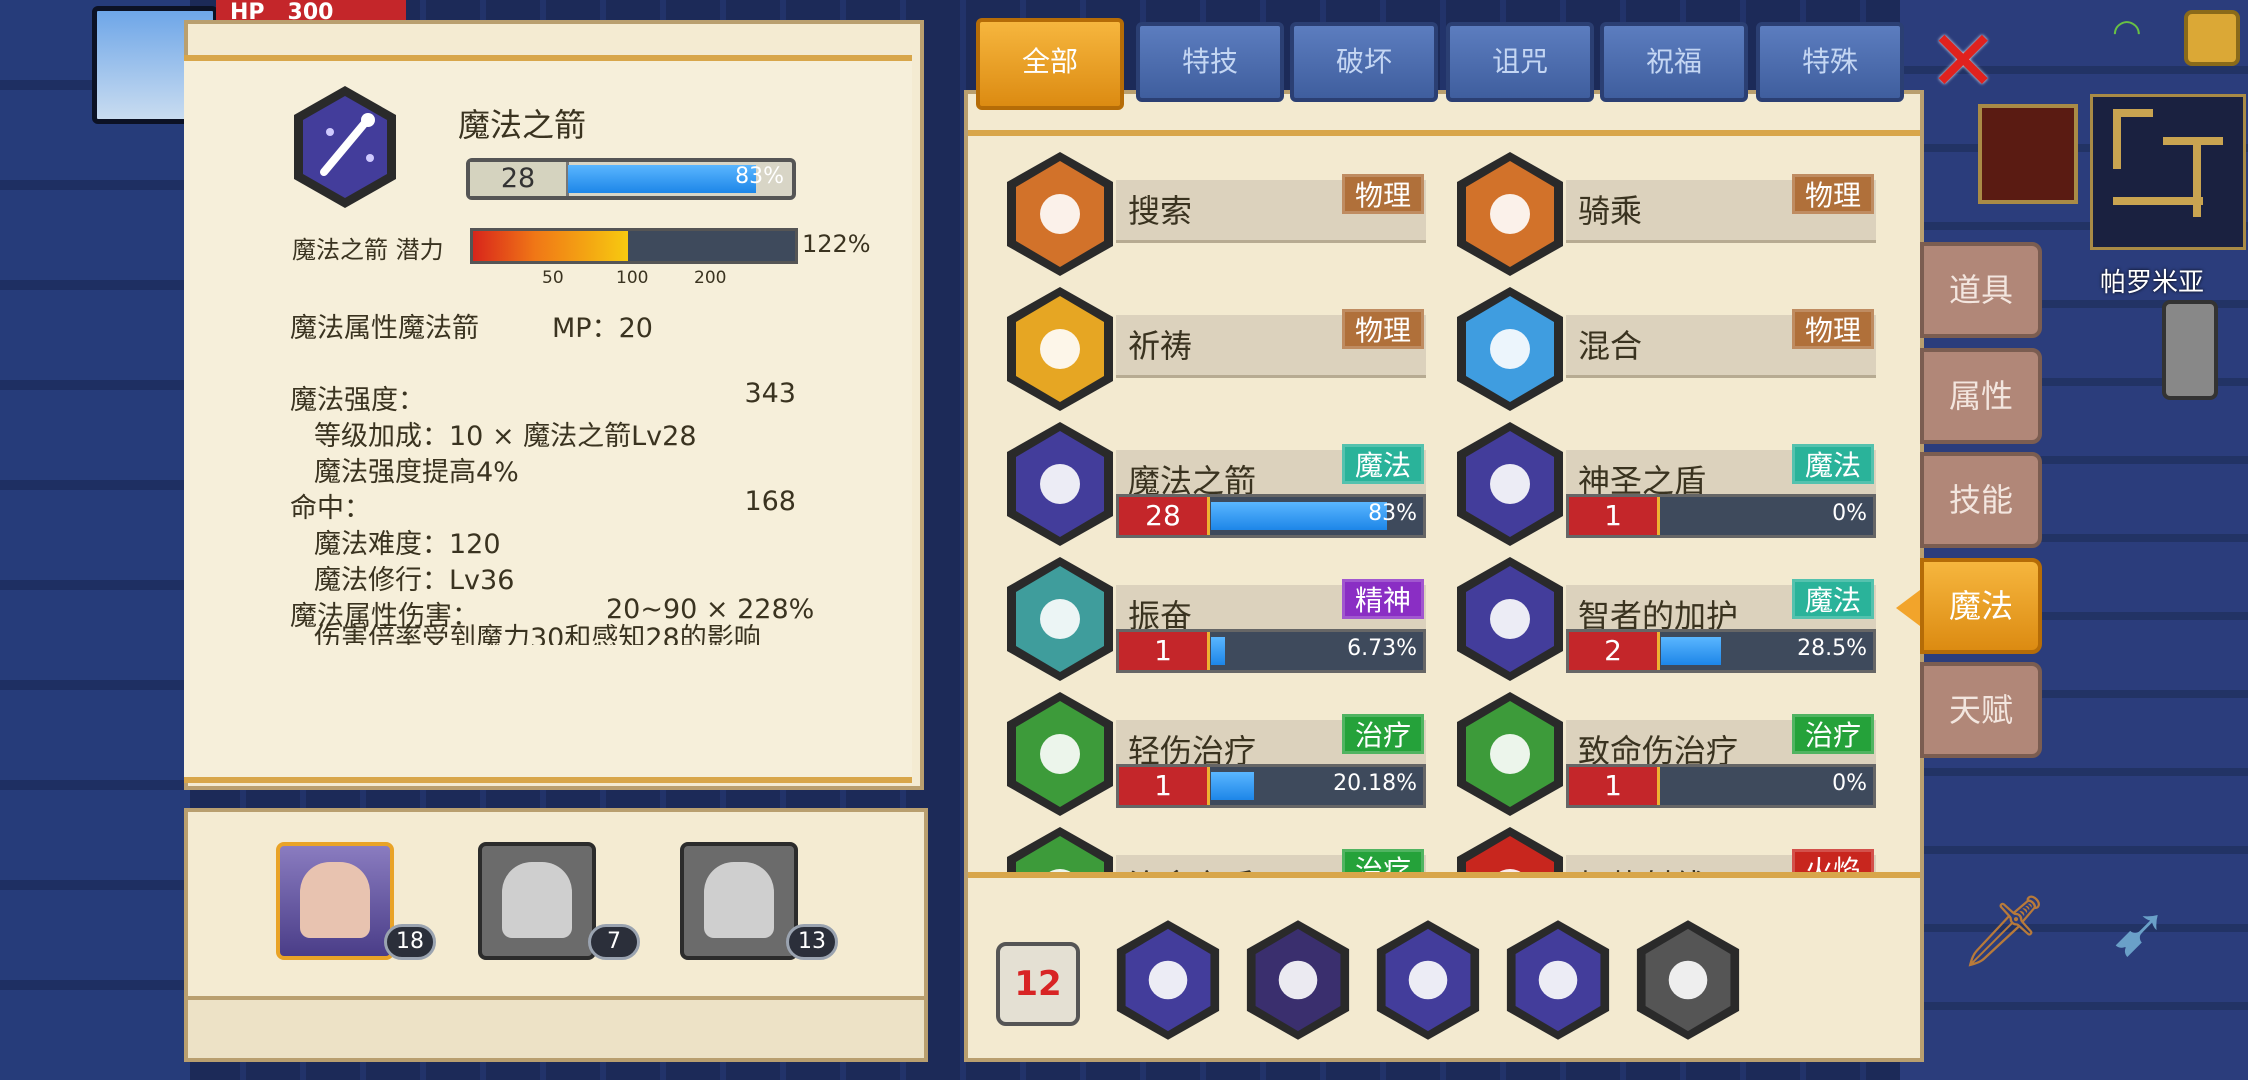 This screenshot has height=1080, width=2248. Describe the element at coordinates (1614, 651) in the screenshot. I see `skill-level: 2` at that location.